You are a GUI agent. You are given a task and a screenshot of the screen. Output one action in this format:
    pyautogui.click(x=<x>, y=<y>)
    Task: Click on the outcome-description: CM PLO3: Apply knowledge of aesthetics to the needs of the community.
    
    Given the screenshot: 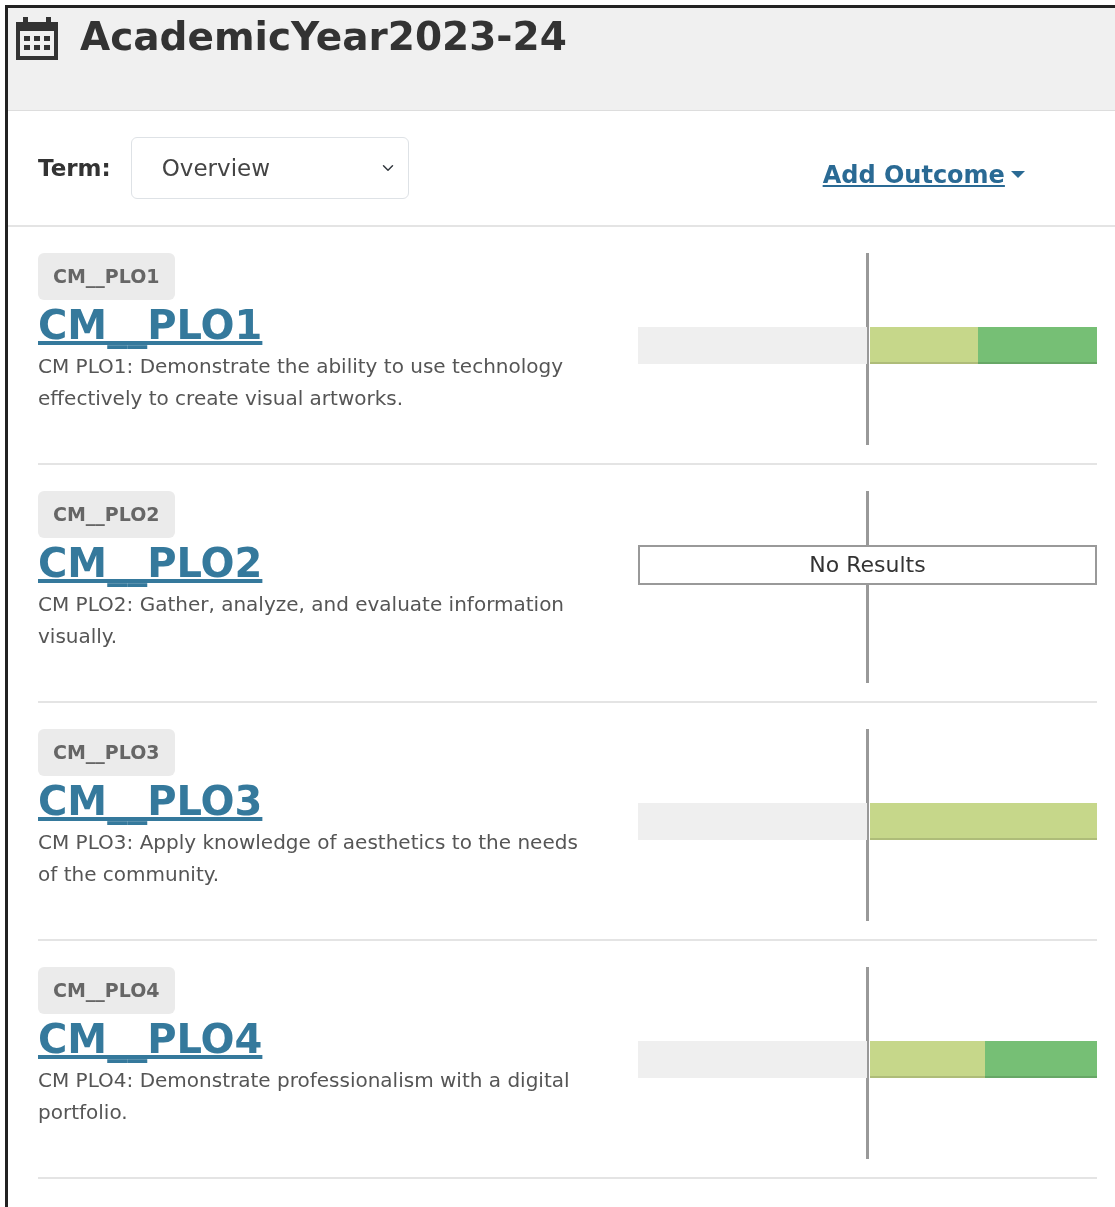 What is the action you would take?
    pyautogui.click(x=308, y=858)
    